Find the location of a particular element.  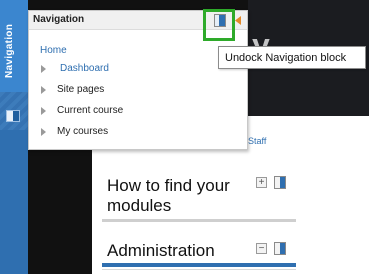

nav-item-label: Current course is located at coordinates (90, 110).